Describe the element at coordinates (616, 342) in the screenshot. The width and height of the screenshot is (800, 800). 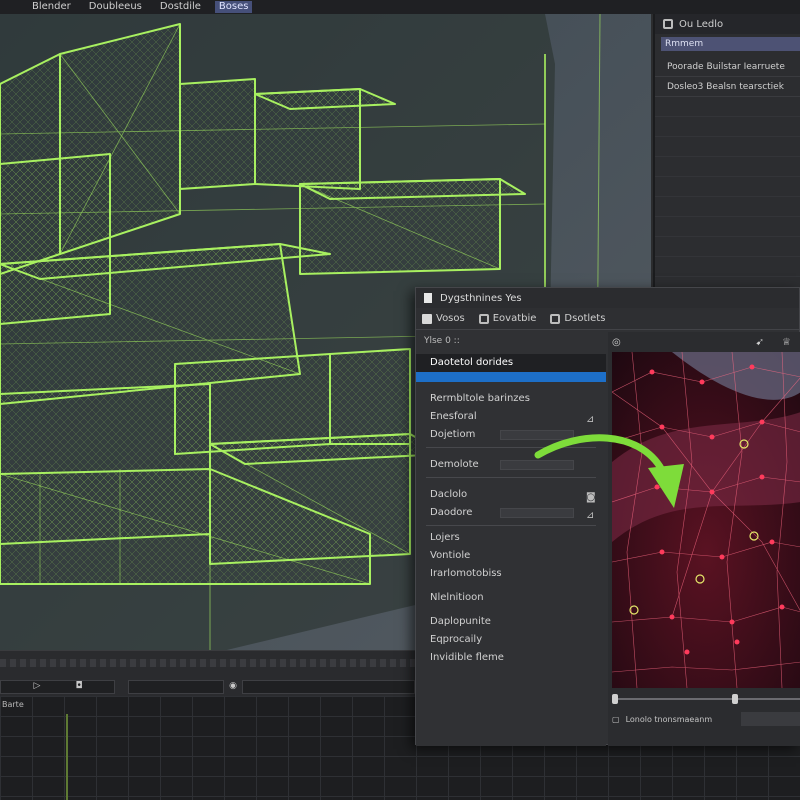
I see `target-icon: ◎` at that location.